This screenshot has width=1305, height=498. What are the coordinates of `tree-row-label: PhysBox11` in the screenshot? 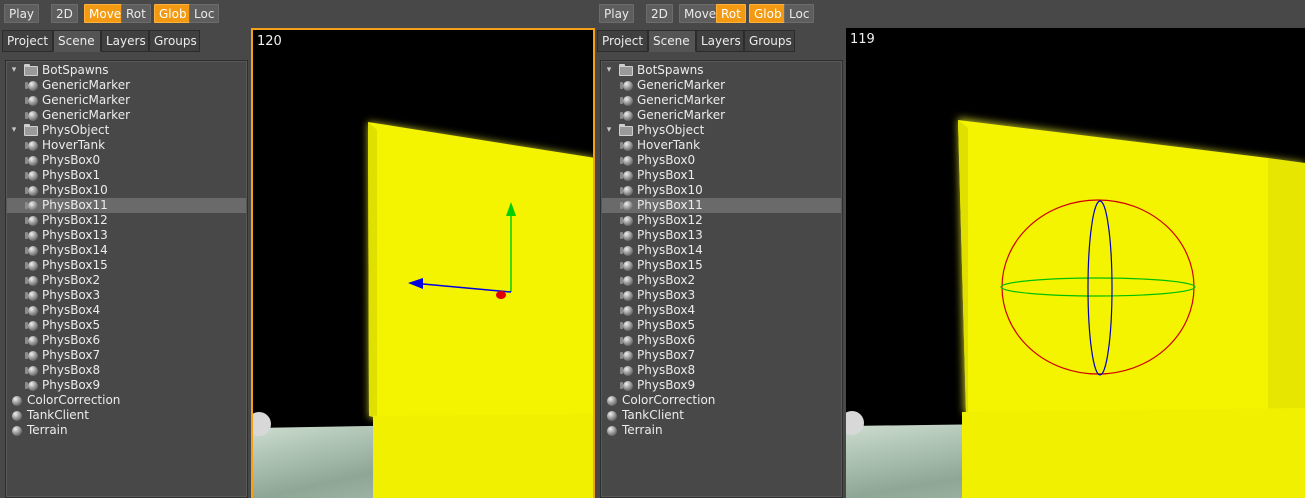 It's located at (670, 205).